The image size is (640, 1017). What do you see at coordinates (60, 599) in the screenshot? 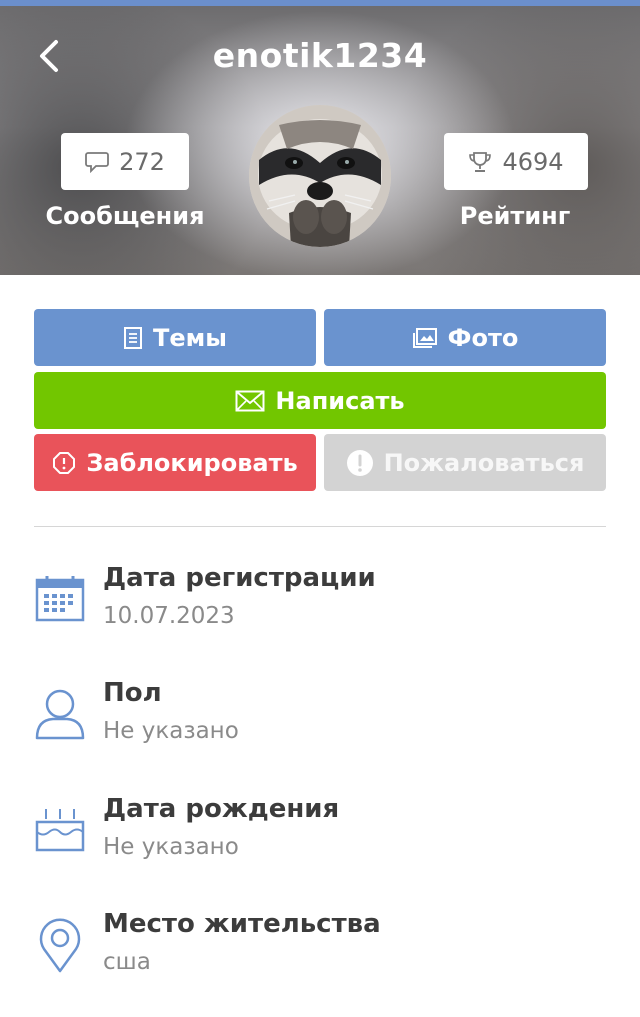
I see `calendar-icon` at bounding box center [60, 599].